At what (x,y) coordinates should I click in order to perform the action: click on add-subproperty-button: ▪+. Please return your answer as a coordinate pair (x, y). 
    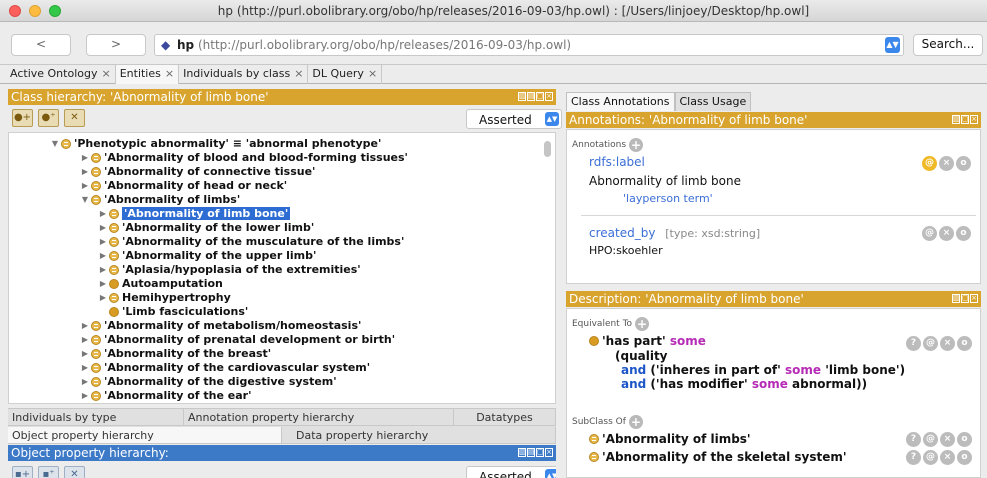
    Looking at the image, I should click on (22, 472).